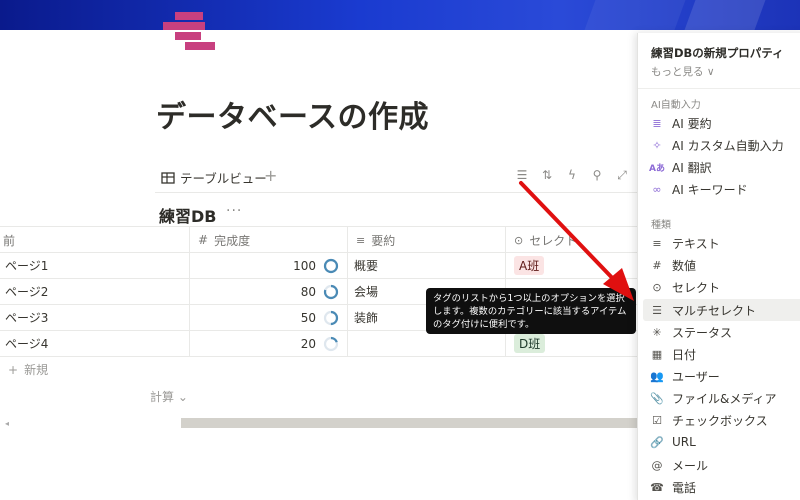  Describe the element at coordinates (95, 343) in the screenshot. I see `cell-name: ページ4` at that location.